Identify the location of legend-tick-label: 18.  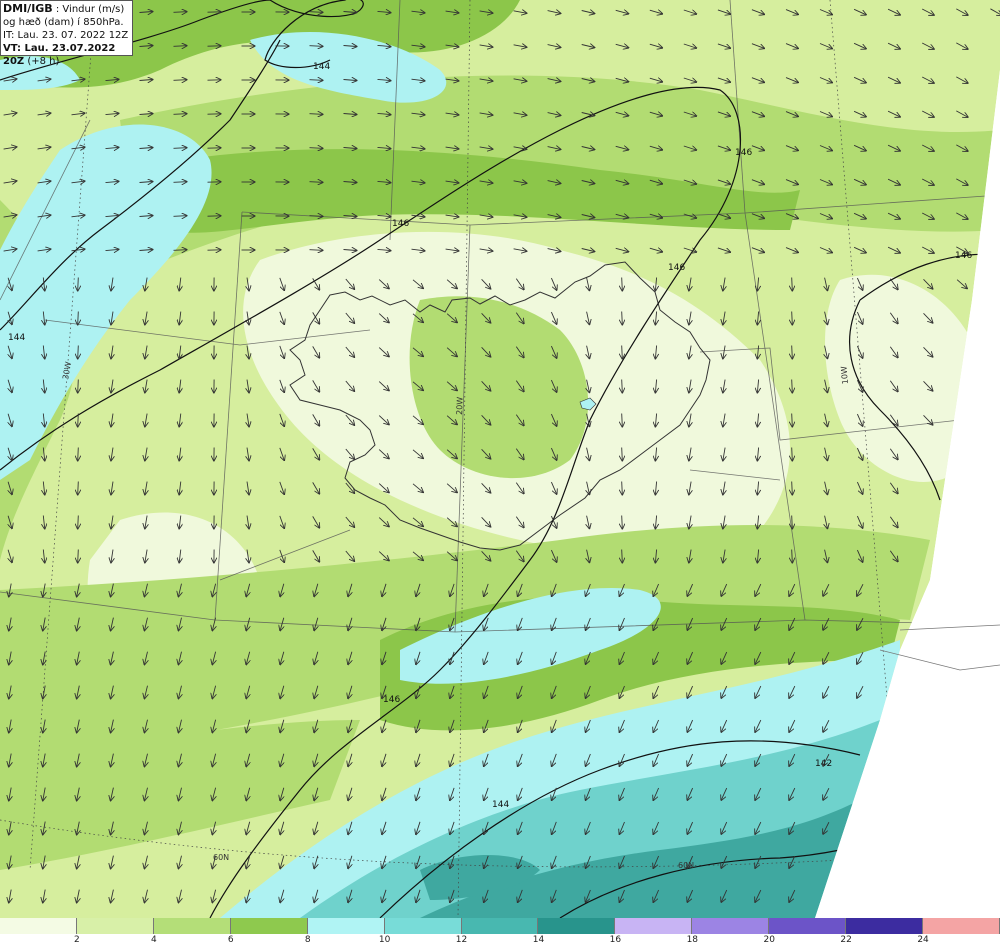
(692, 940).